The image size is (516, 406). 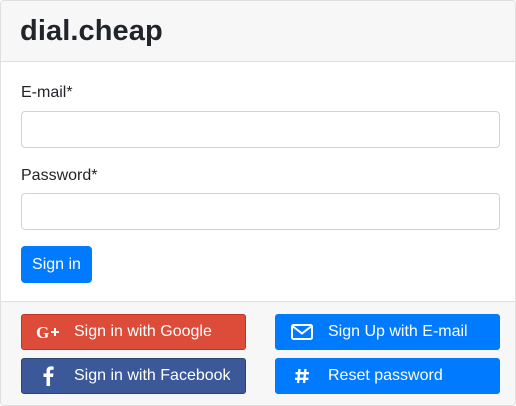 I want to click on facebook-label: Sign in with Facebook, so click(x=152, y=375).